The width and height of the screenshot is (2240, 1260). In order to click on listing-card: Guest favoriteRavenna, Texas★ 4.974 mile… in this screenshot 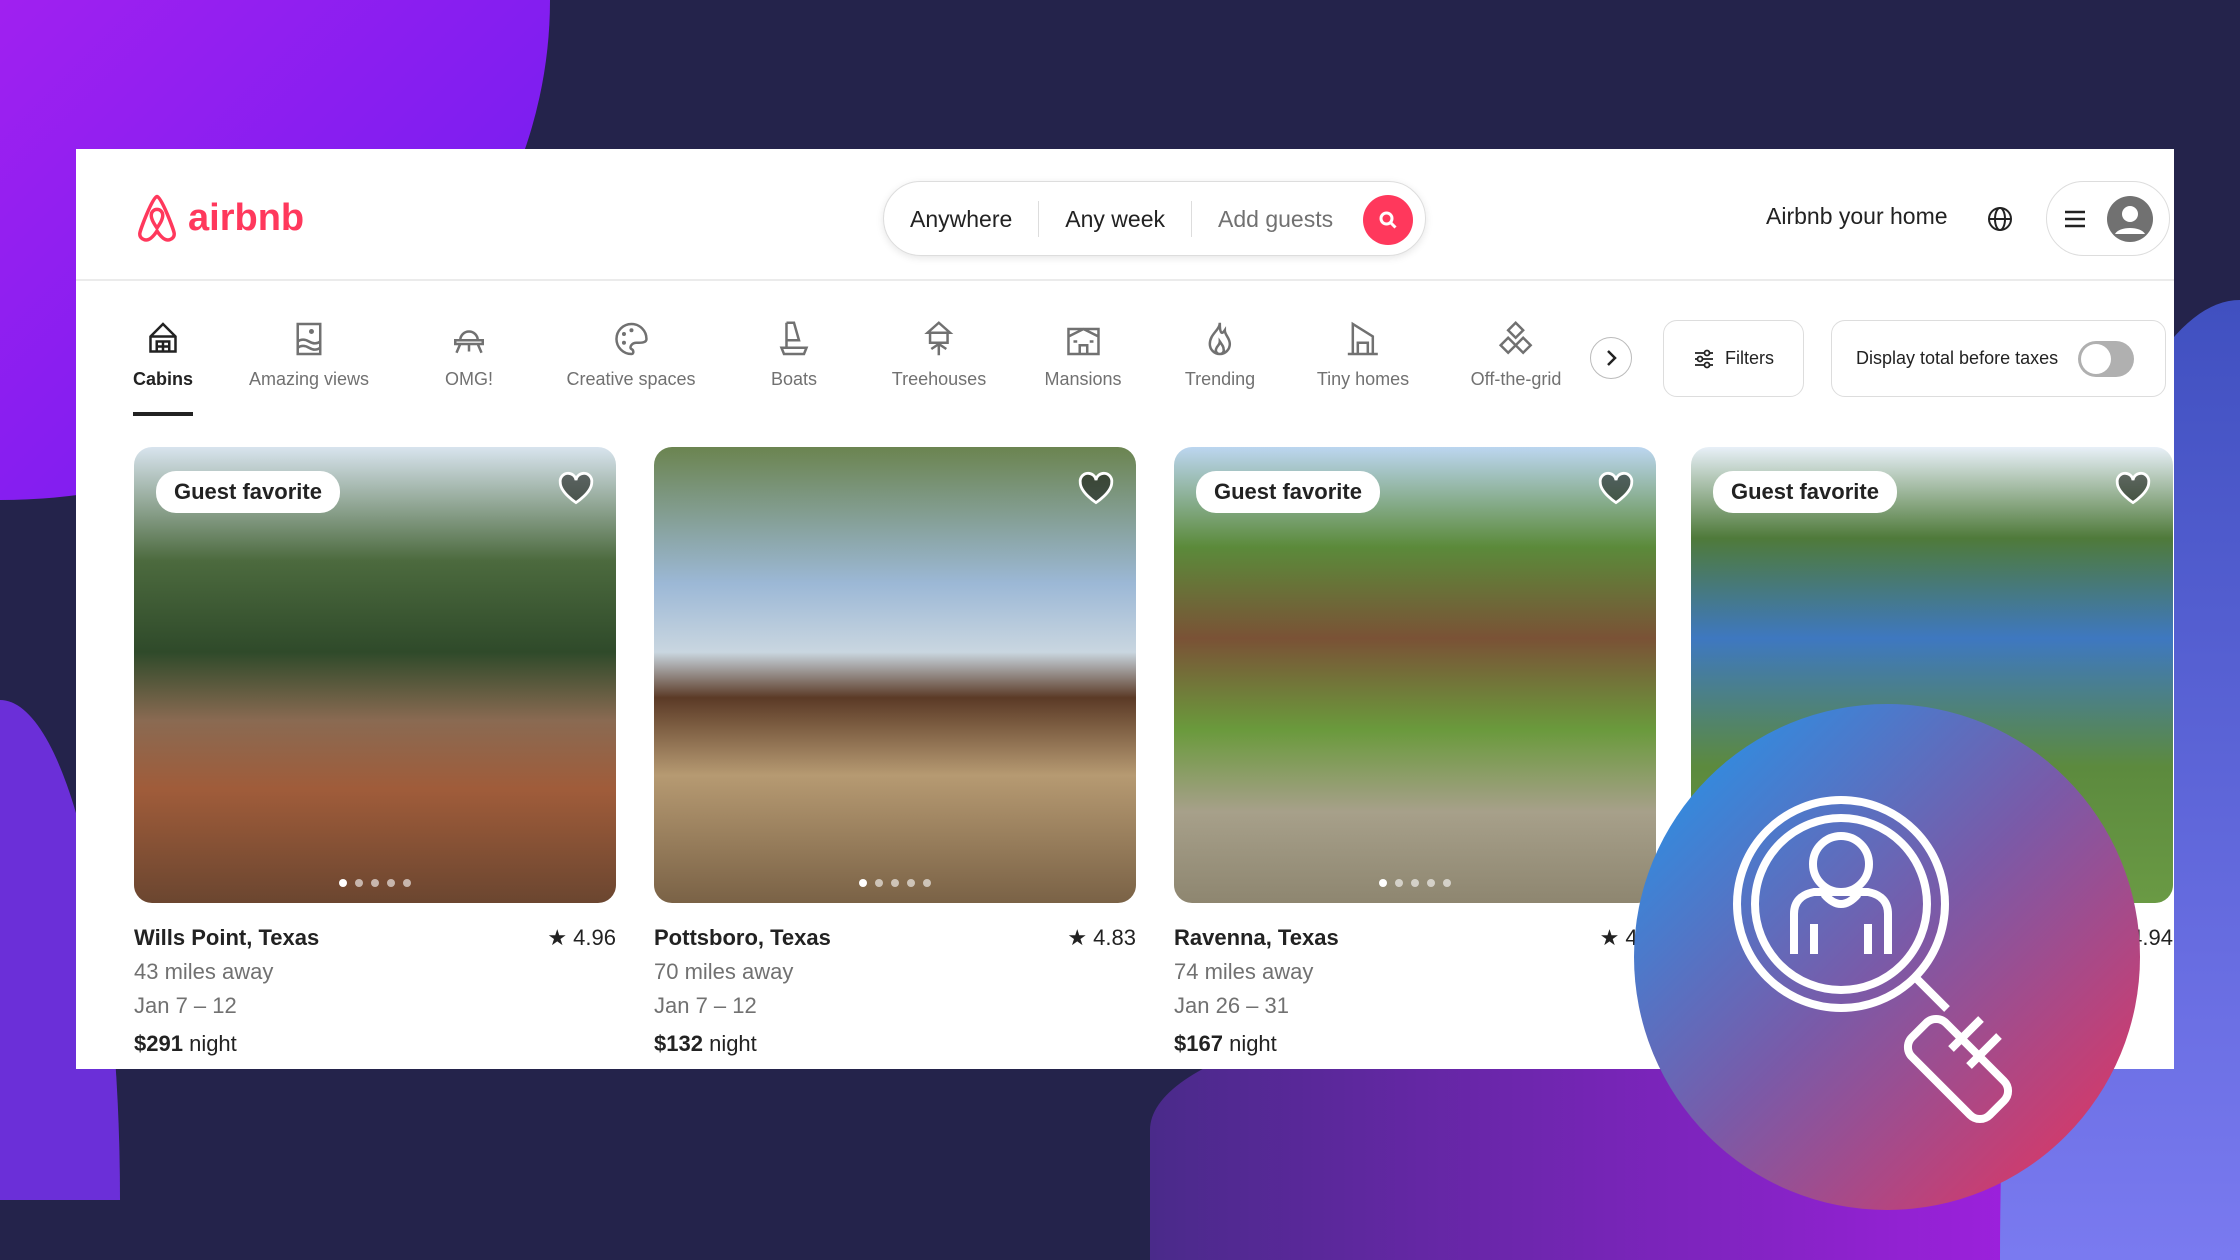, I will do `click(1415, 752)`.